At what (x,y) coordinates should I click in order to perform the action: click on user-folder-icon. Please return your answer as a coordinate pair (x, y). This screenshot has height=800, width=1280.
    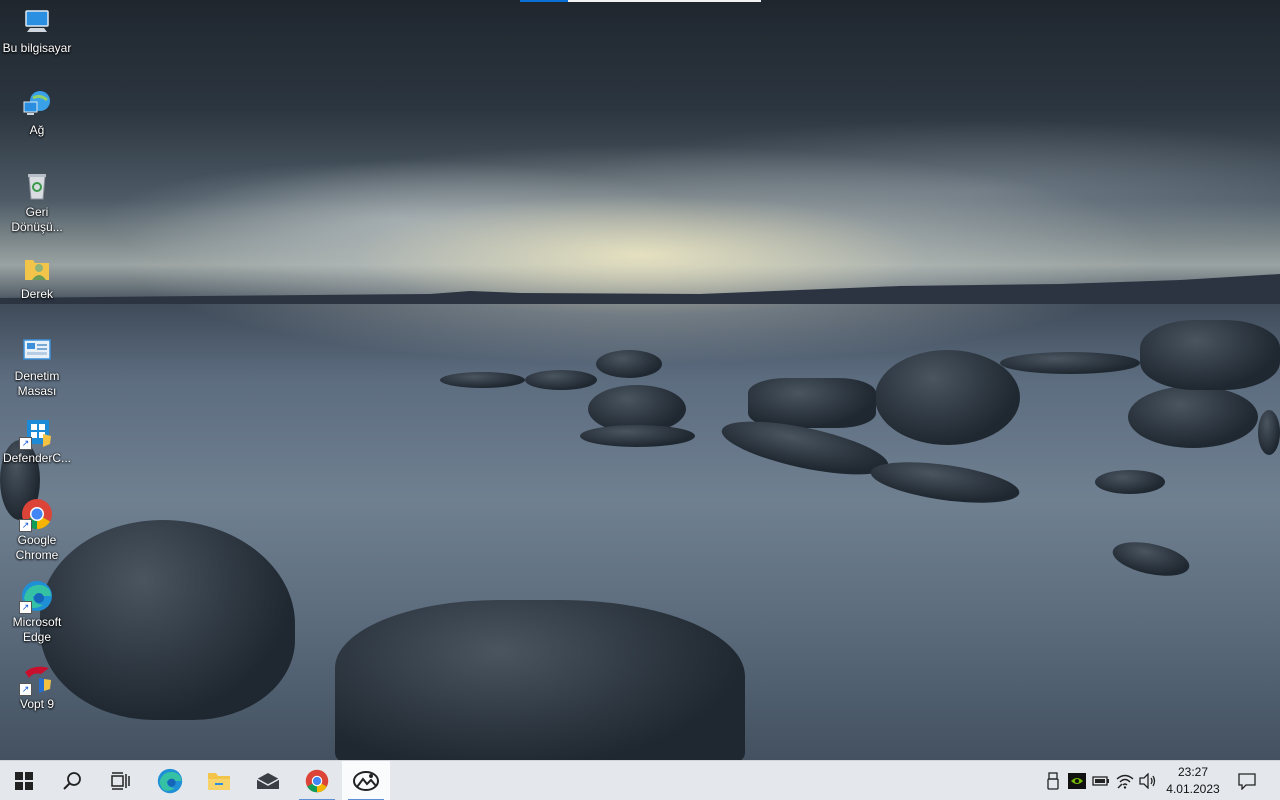
    Looking at the image, I should click on (37, 268).